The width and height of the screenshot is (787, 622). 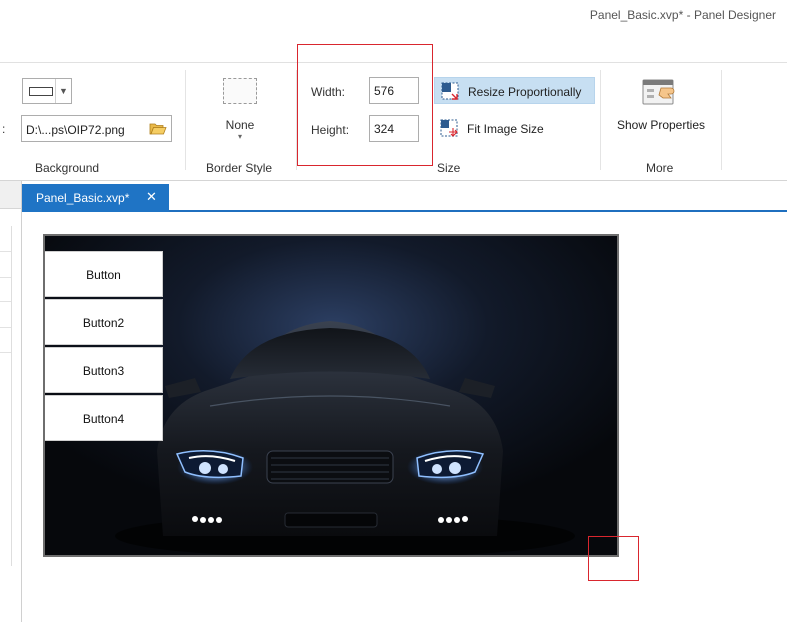 I want to click on left-dock-panel, so click(x=11, y=401).